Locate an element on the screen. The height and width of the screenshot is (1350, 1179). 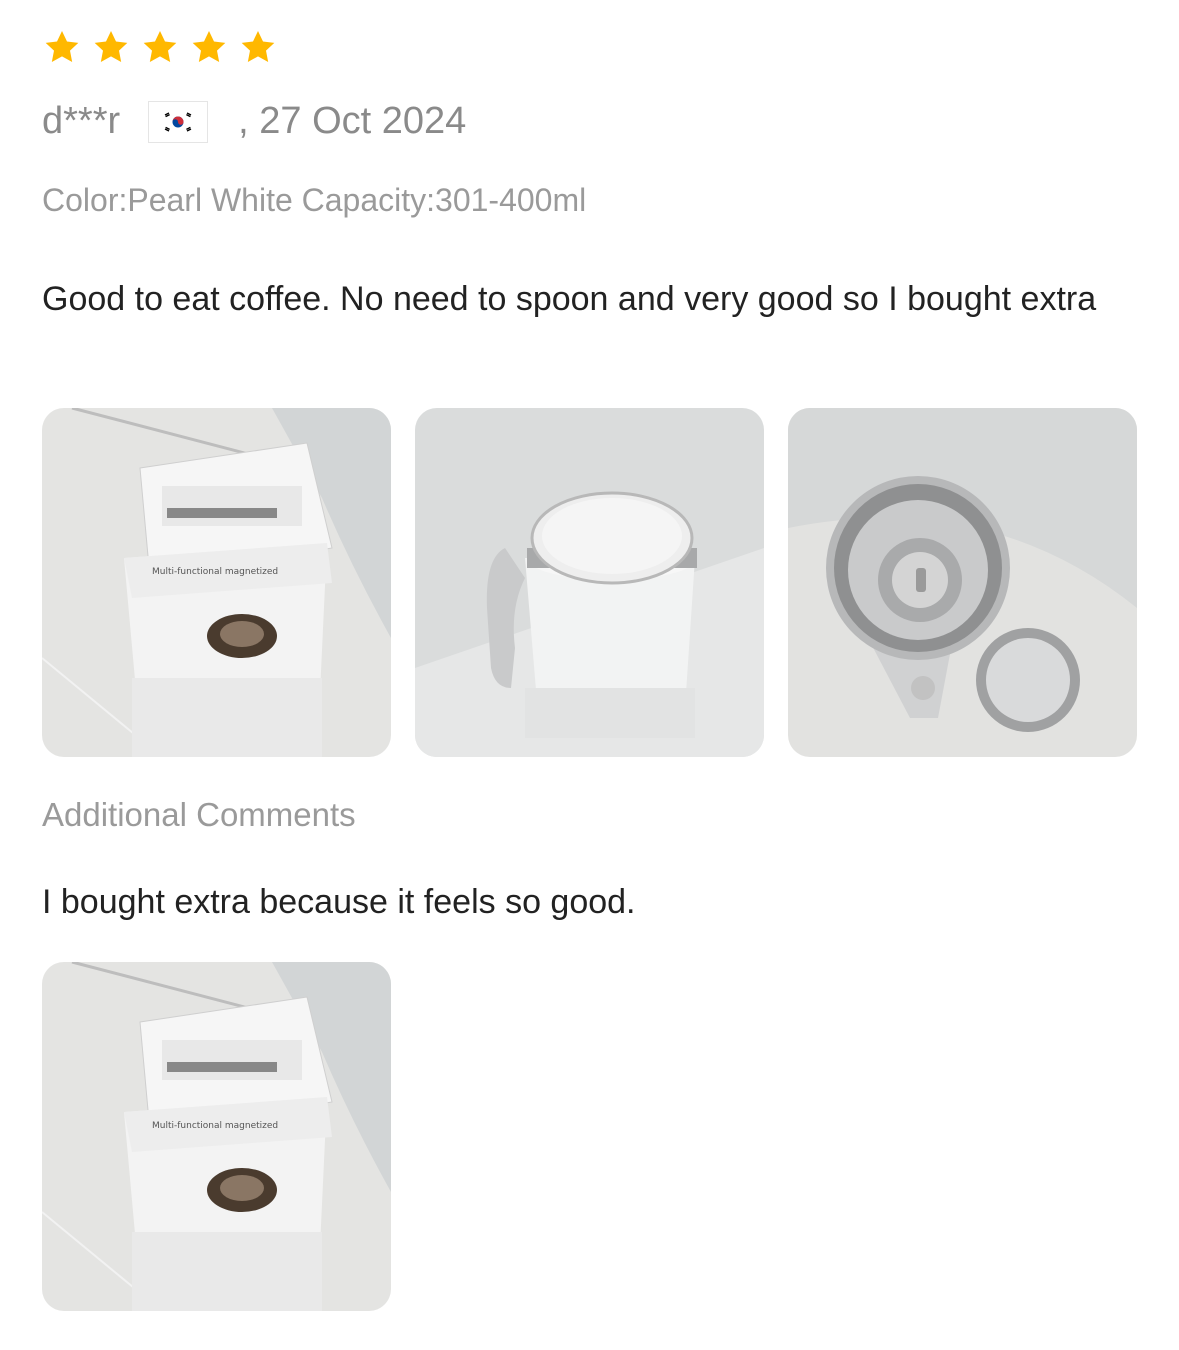
review-photo-mug-open is located at coordinates (962, 582).